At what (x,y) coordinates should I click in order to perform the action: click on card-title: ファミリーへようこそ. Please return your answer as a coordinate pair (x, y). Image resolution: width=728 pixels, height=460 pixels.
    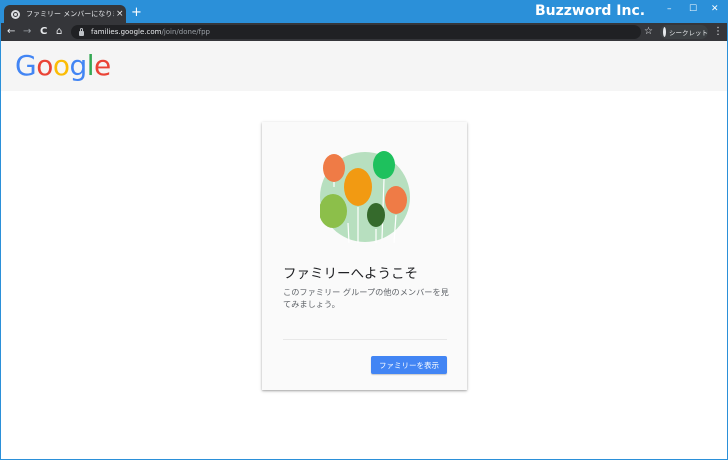
    Looking at the image, I should click on (350, 274).